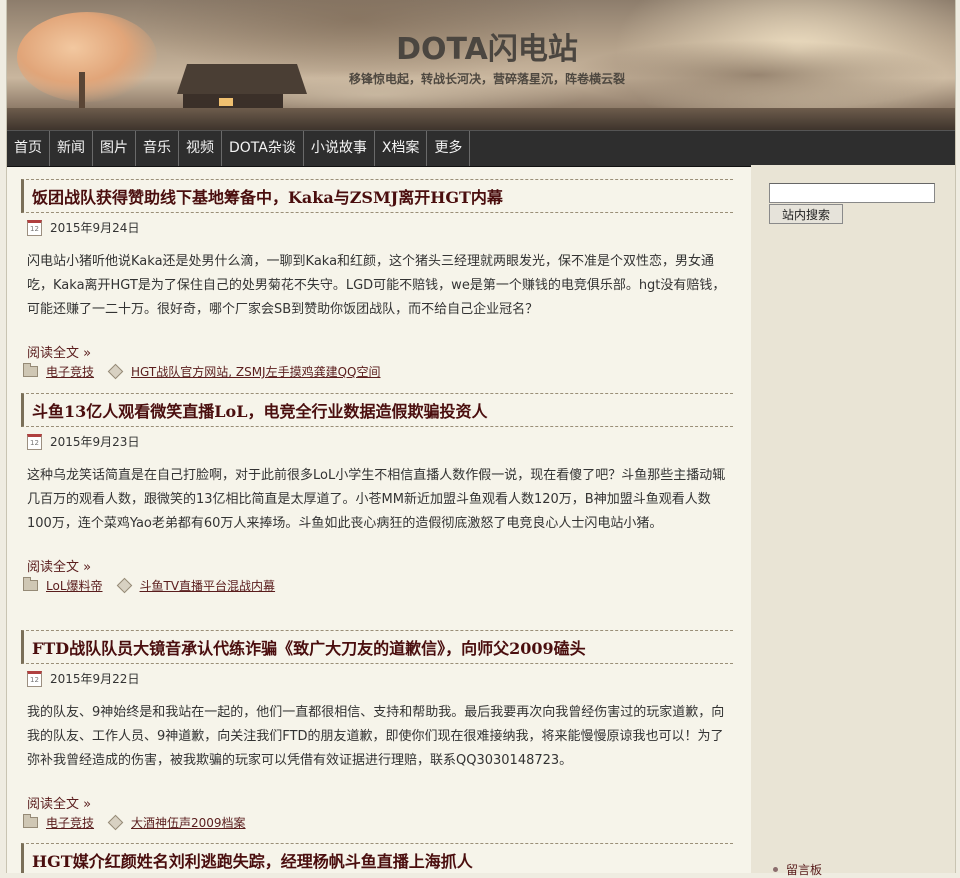  What do you see at coordinates (804, 870) in the screenshot?
I see `guestbook-label: 留言板` at bounding box center [804, 870].